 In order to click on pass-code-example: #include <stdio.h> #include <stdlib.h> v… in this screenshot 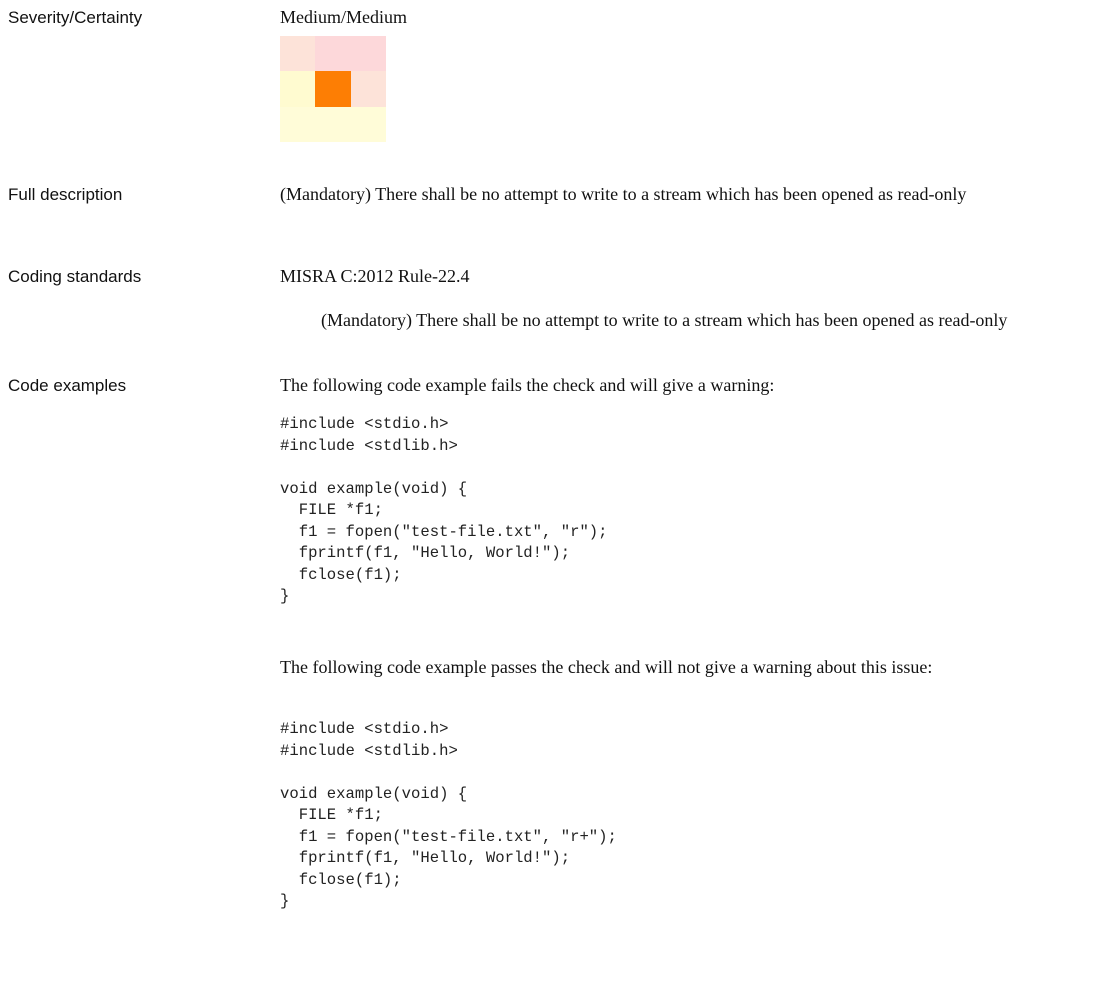, I will do `click(448, 815)`.